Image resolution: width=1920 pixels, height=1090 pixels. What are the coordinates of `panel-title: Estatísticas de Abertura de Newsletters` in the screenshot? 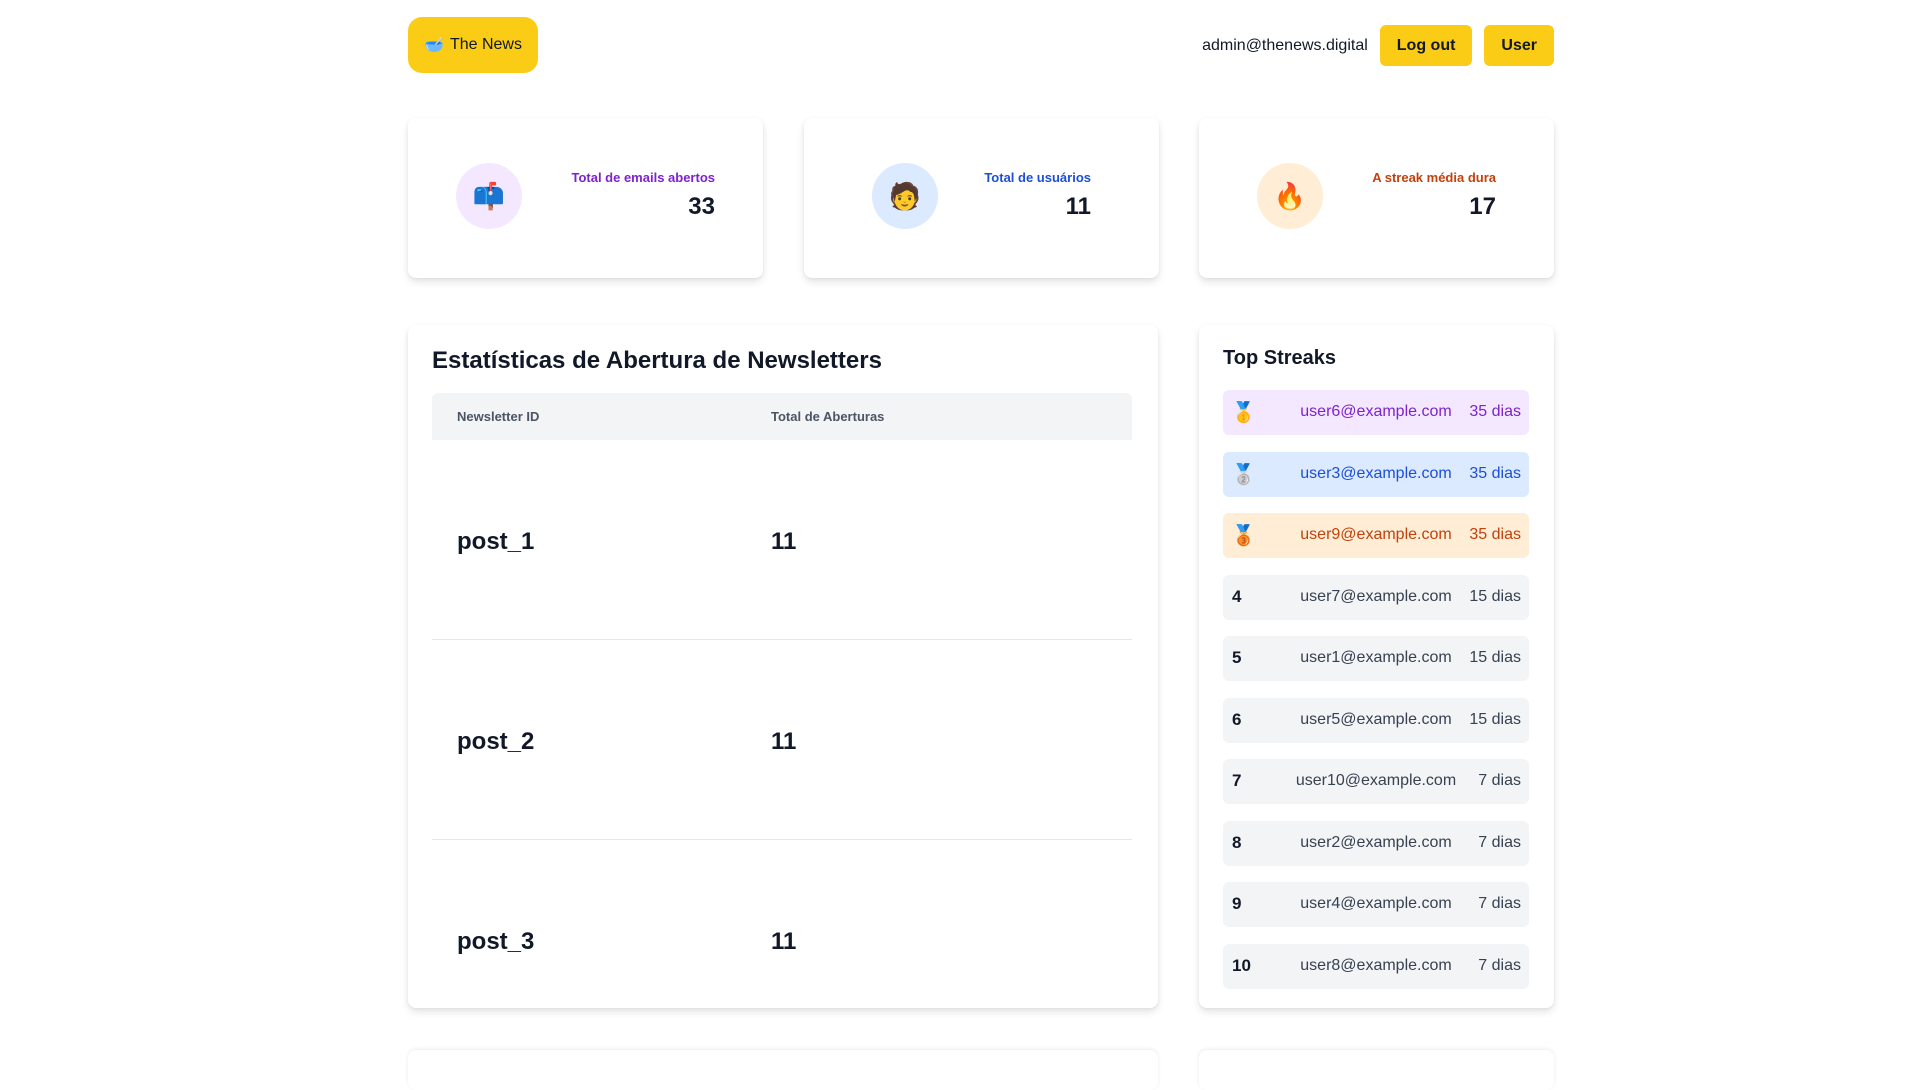 It's located at (657, 360).